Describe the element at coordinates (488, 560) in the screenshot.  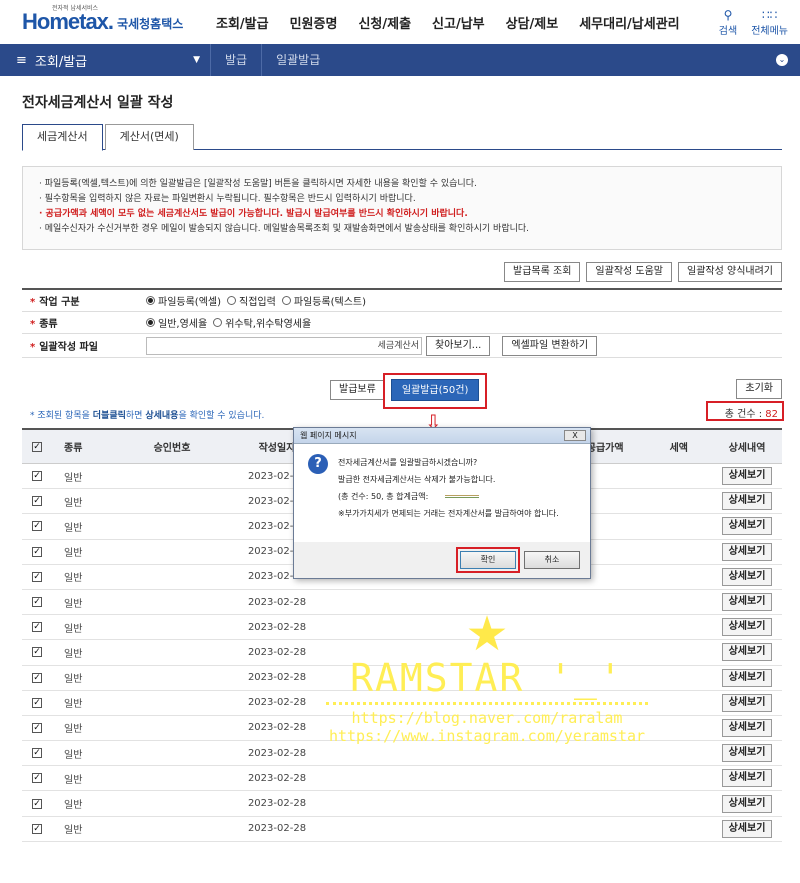
I see `dialog-ok-button: 확인` at that location.